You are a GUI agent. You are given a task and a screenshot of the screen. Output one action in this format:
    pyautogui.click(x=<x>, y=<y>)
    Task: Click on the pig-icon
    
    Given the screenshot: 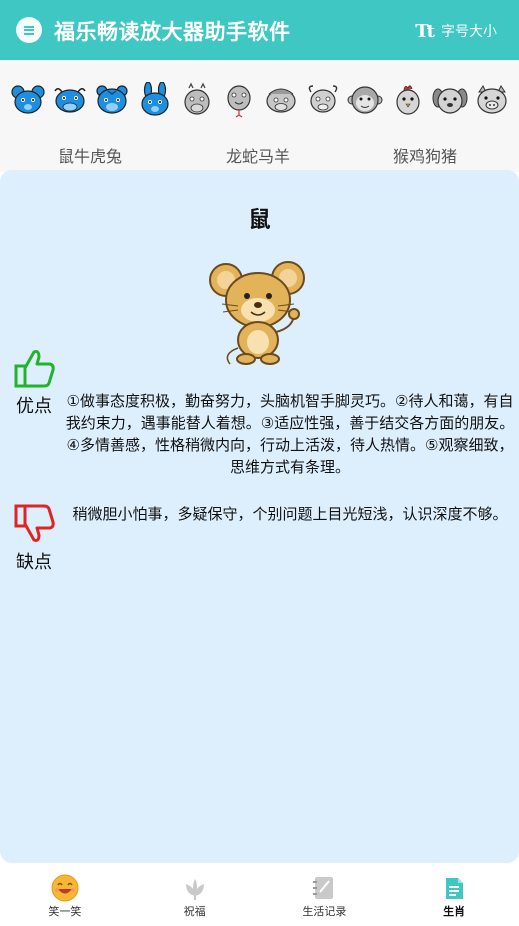 What is the action you would take?
    pyautogui.click(x=492, y=100)
    